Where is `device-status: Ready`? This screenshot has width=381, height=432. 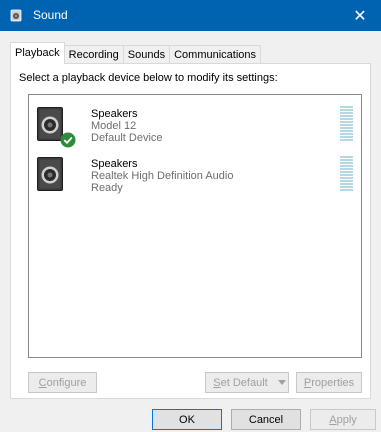
device-status: Ready is located at coordinates (107, 188).